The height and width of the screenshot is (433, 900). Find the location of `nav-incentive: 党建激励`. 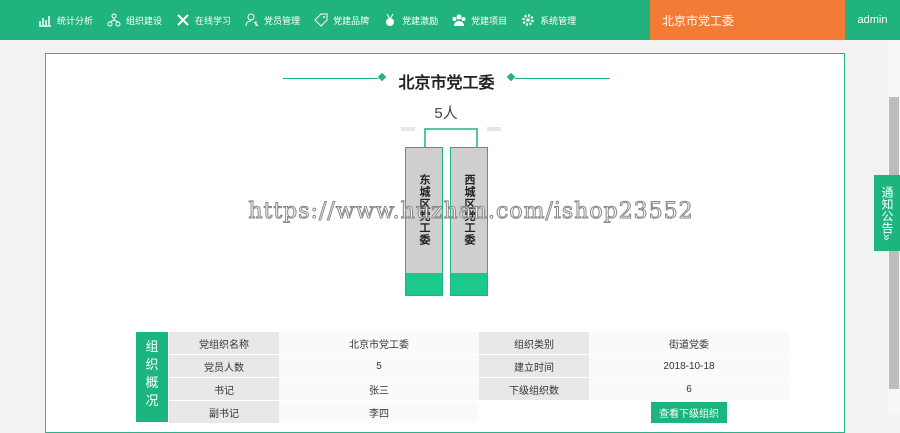

nav-incentive: 党建激励 is located at coordinates (410, 20).